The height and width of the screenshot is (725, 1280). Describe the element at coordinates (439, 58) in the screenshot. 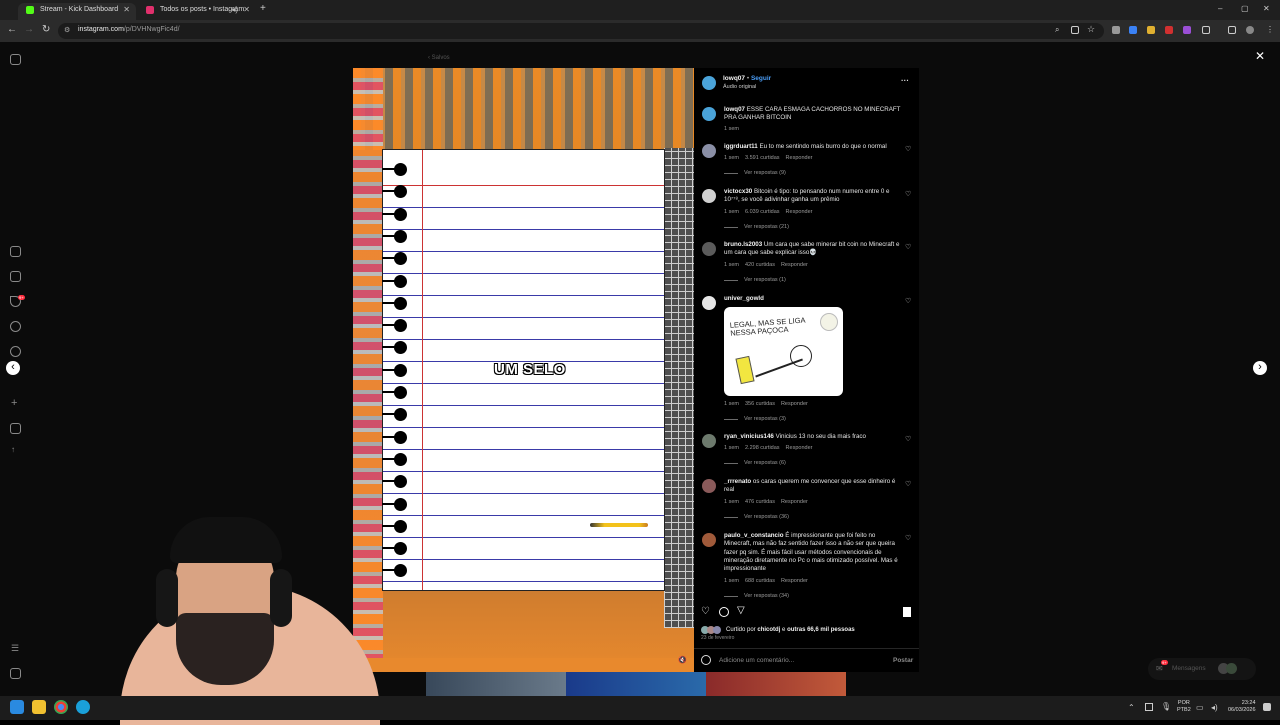

I see `back-to-saved-link: ‹ Salvos` at that location.